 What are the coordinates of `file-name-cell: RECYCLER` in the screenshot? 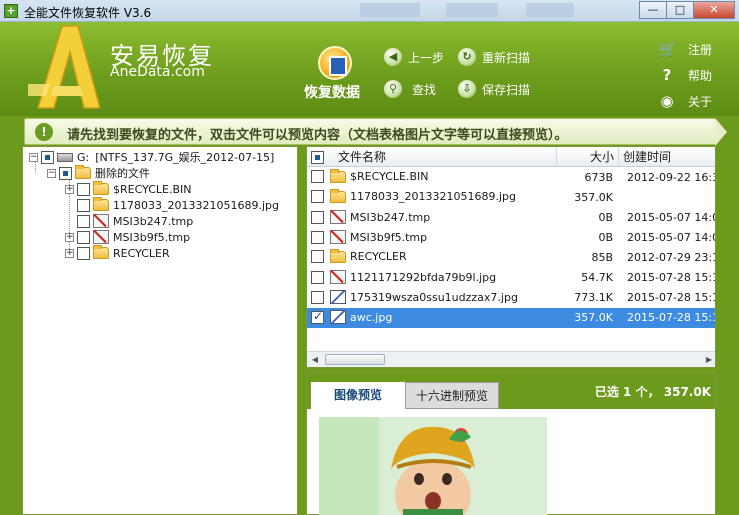 It's located at (359, 255).